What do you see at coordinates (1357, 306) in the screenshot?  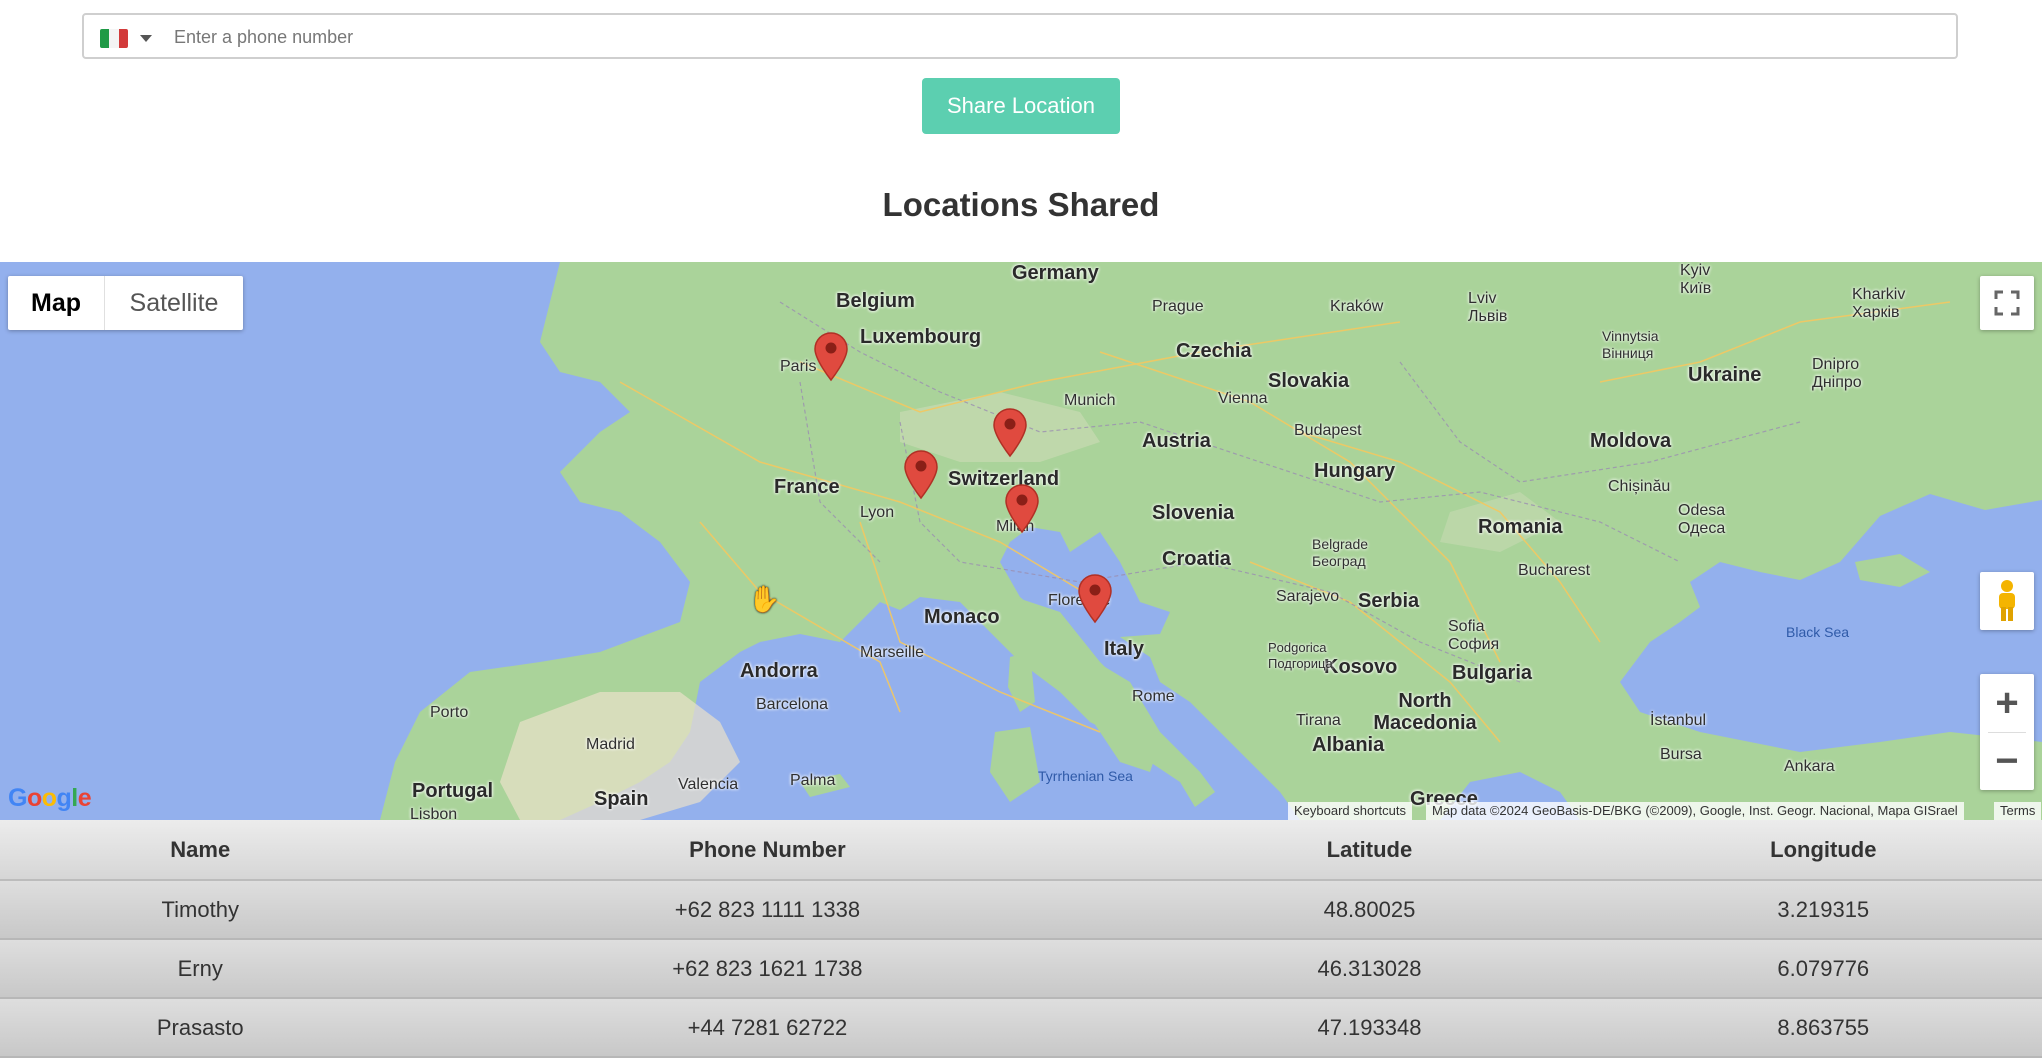 I see `map-label-krakow: Kraków` at bounding box center [1357, 306].